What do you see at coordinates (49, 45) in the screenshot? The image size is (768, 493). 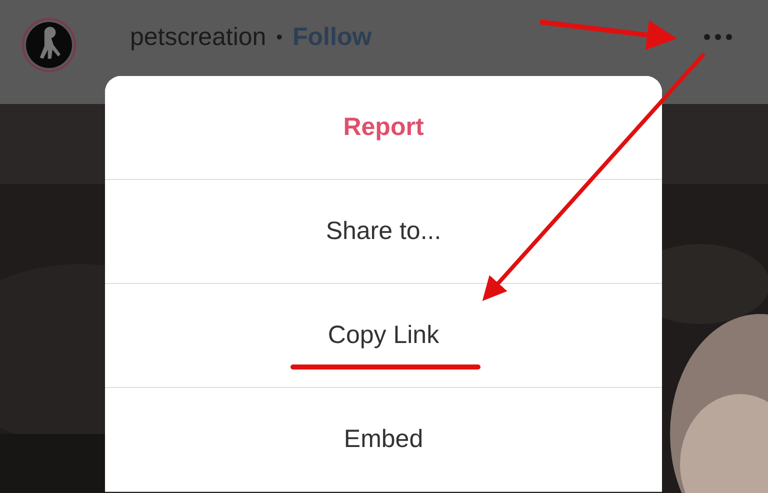 I see `avatar-icon` at bounding box center [49, 45].